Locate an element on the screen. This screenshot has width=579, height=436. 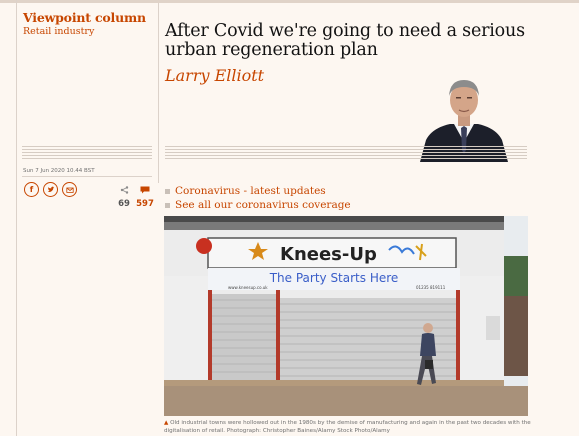
share-count: 69 is located at coordinates (124, 194).